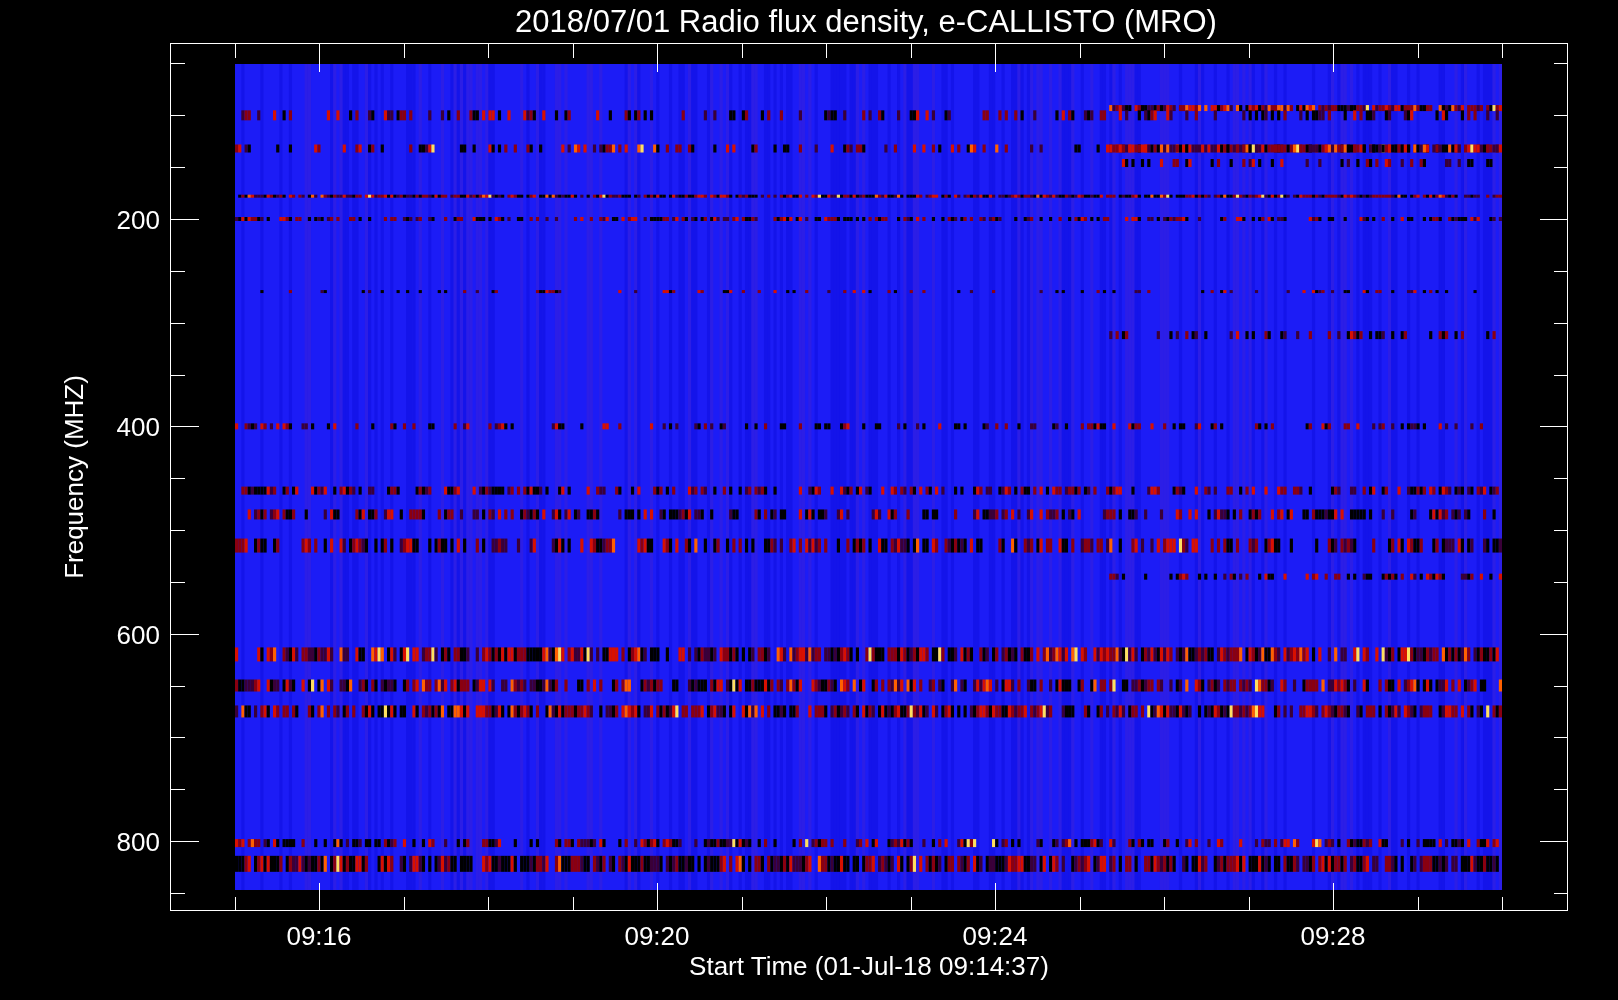 This screenshot has width=1618, height=1000. I want to click on tick-label: 200, so click(138, 220).